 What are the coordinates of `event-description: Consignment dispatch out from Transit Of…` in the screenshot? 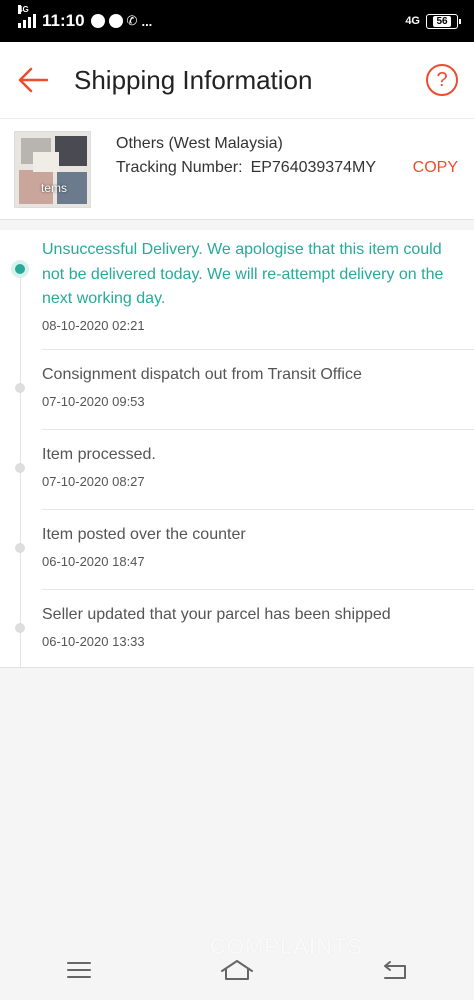 It's located at (202, 374).